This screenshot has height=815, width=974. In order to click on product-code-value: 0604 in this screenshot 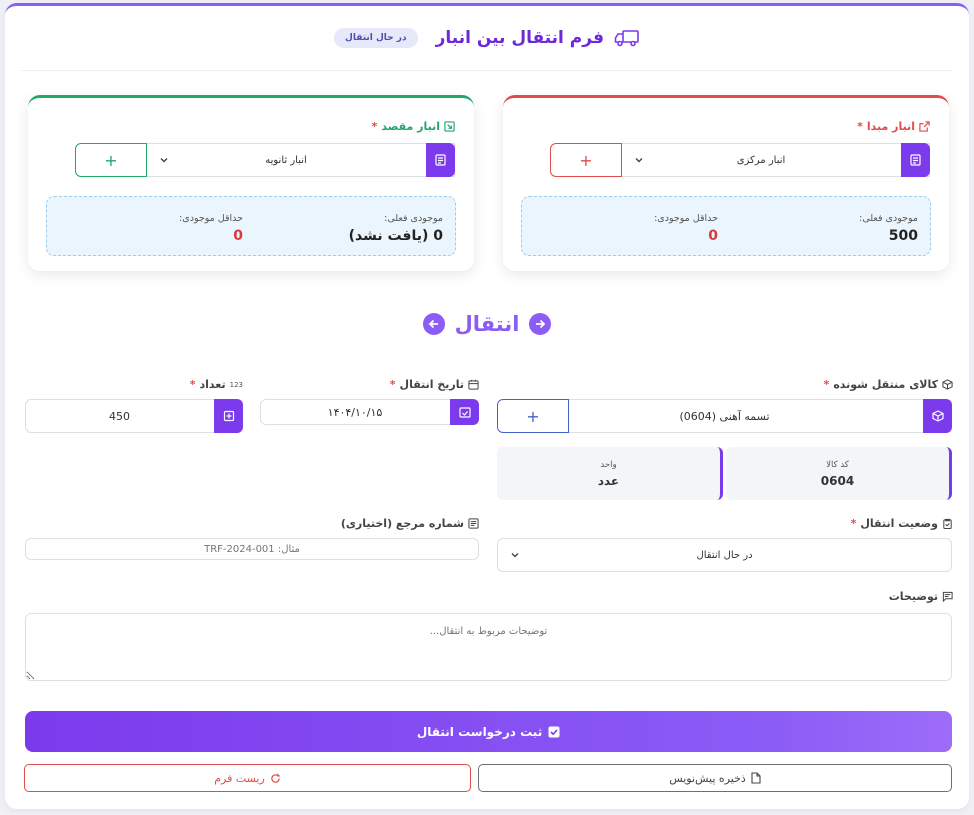, I will do `click(837, 481)`.